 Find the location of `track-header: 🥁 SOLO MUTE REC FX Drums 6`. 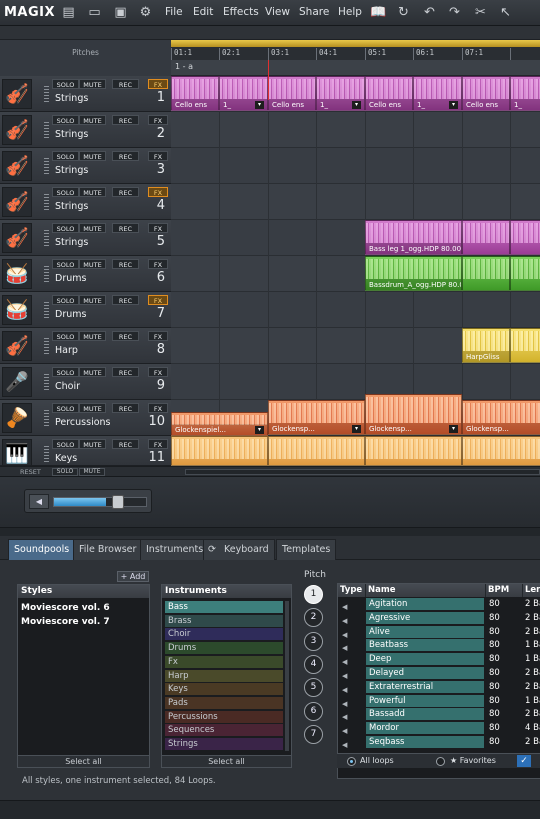

track-header: 🥁 SOLO MUTE REC FX Drums 6 is located at coordinates (85, 274).